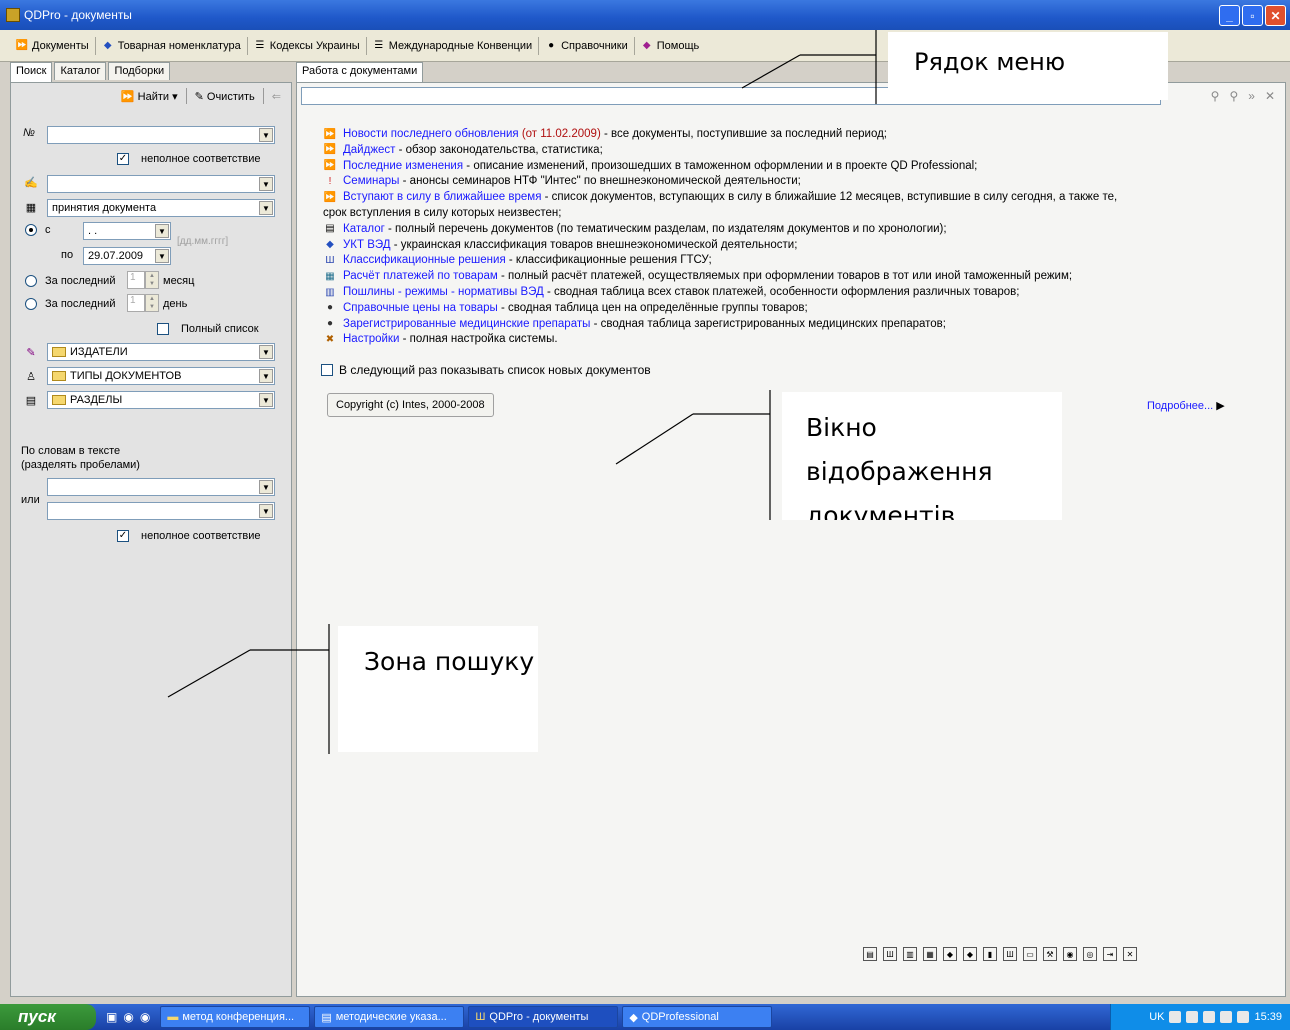  What do you see at coordinates (1209, 1017) in the screenshot?
I see `antivirus-icon` at bounding box center [1209, 1017].